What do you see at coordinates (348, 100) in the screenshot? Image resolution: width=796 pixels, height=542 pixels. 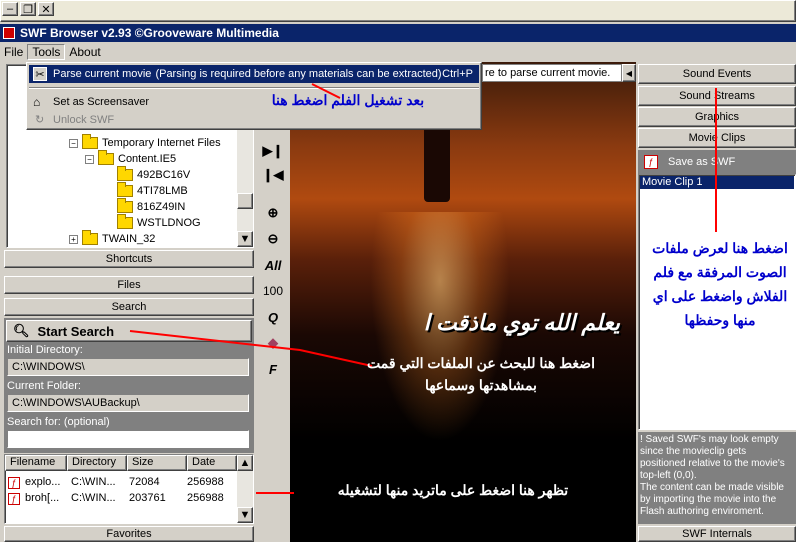 I see `annotation-parse: بعد تشغيل الفلم اضغط هنا` at bounding box center [348, 100].